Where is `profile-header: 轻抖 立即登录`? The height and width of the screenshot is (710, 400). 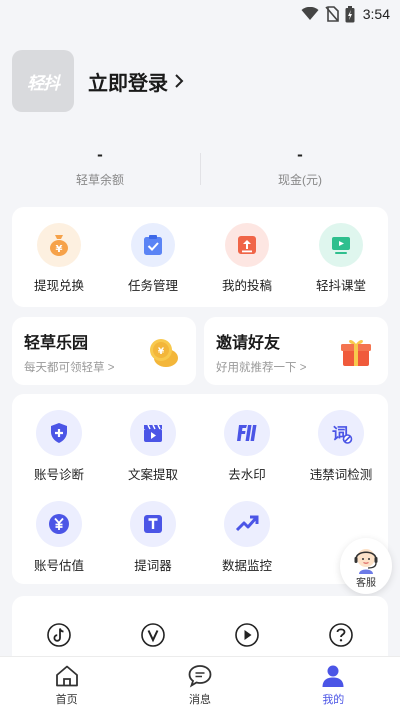
profile-header: 轻抖 立即登录 is located at coordinates (98, 81).